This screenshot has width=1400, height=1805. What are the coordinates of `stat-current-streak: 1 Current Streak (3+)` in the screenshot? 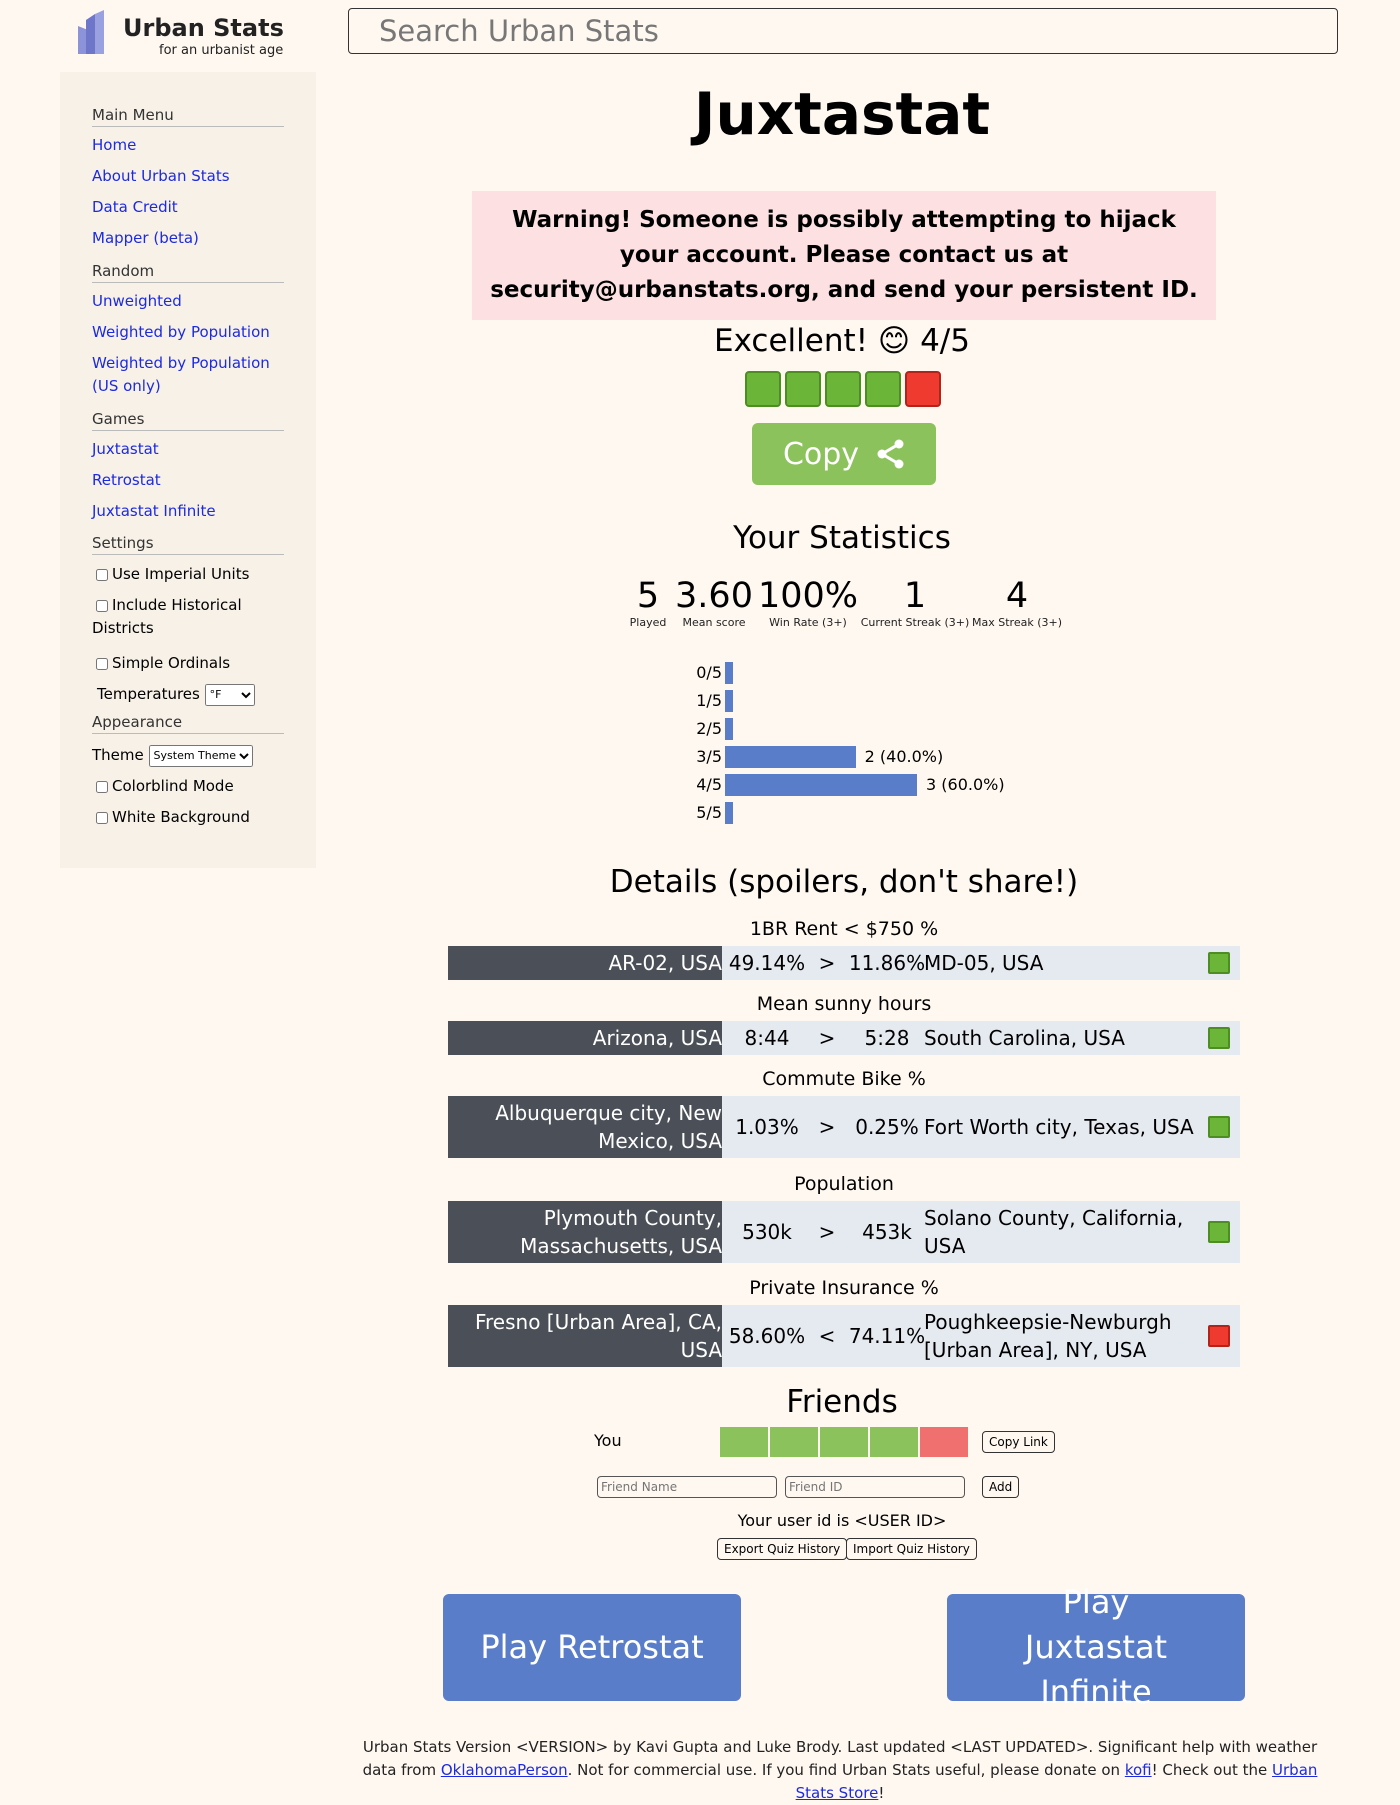 It's located at (915, 602).